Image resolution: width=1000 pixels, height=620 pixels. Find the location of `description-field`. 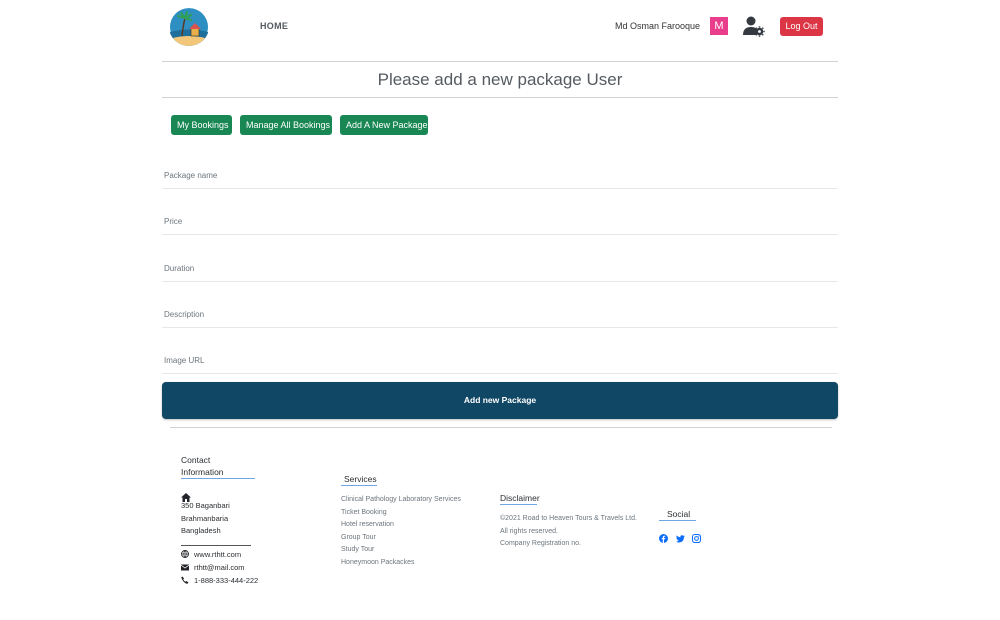

description-field is located at coordinates (500, 315).